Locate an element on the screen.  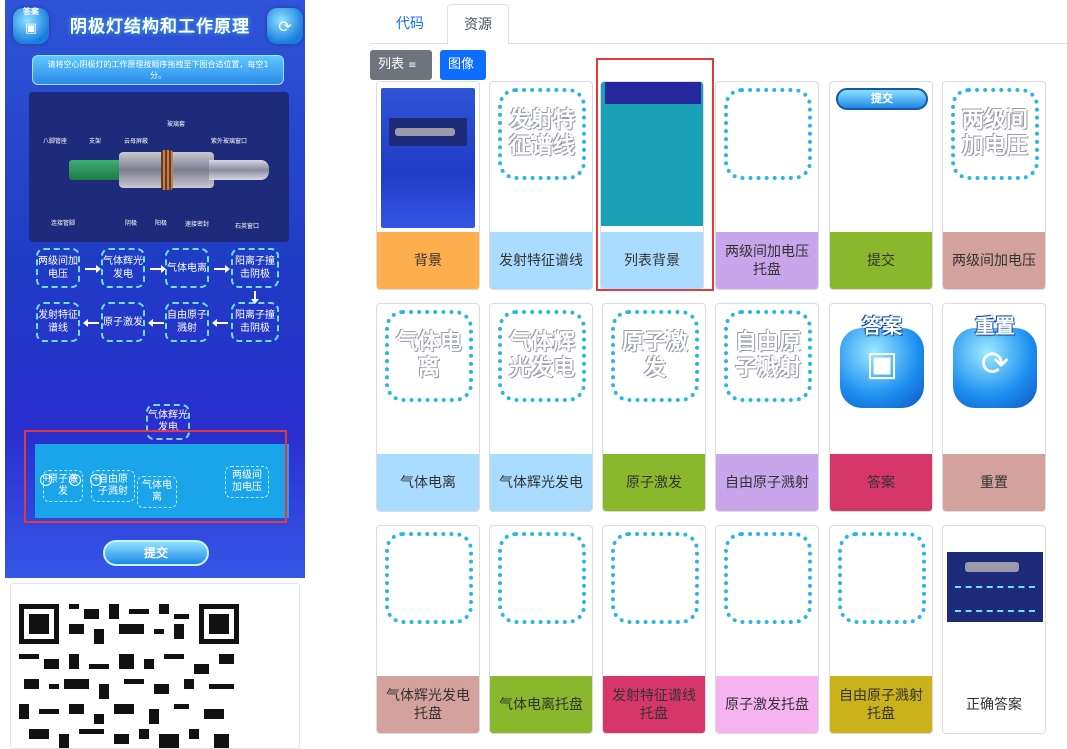
resource-card: 发射特征谱线 发射特征谱线 is located at coordinates (541, 185).